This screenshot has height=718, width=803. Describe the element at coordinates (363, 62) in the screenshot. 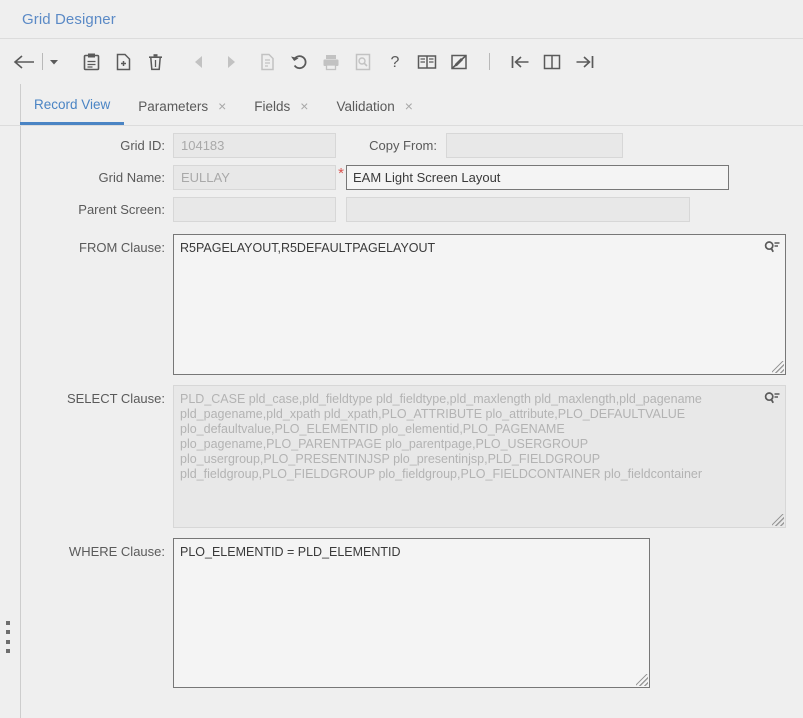

I see `inspect-icon` at that location.